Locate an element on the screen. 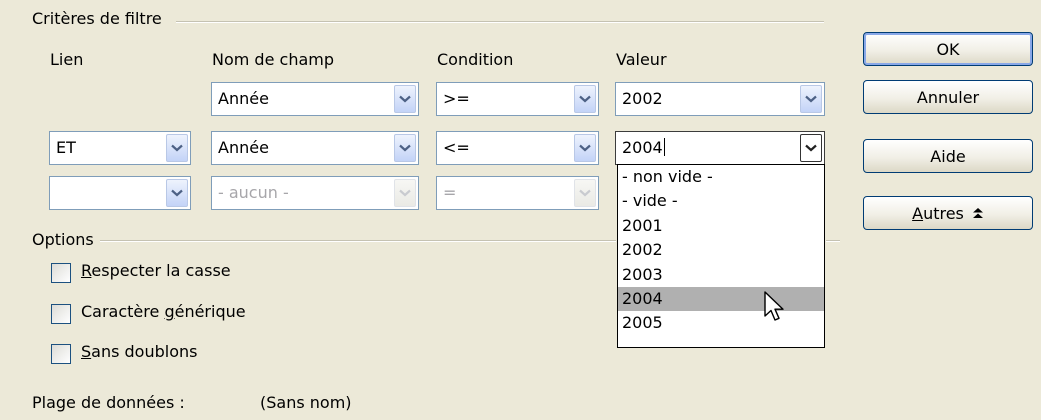 The image size is (1041, 420). row3-condition-value: = is located at coordinates (450, 192).